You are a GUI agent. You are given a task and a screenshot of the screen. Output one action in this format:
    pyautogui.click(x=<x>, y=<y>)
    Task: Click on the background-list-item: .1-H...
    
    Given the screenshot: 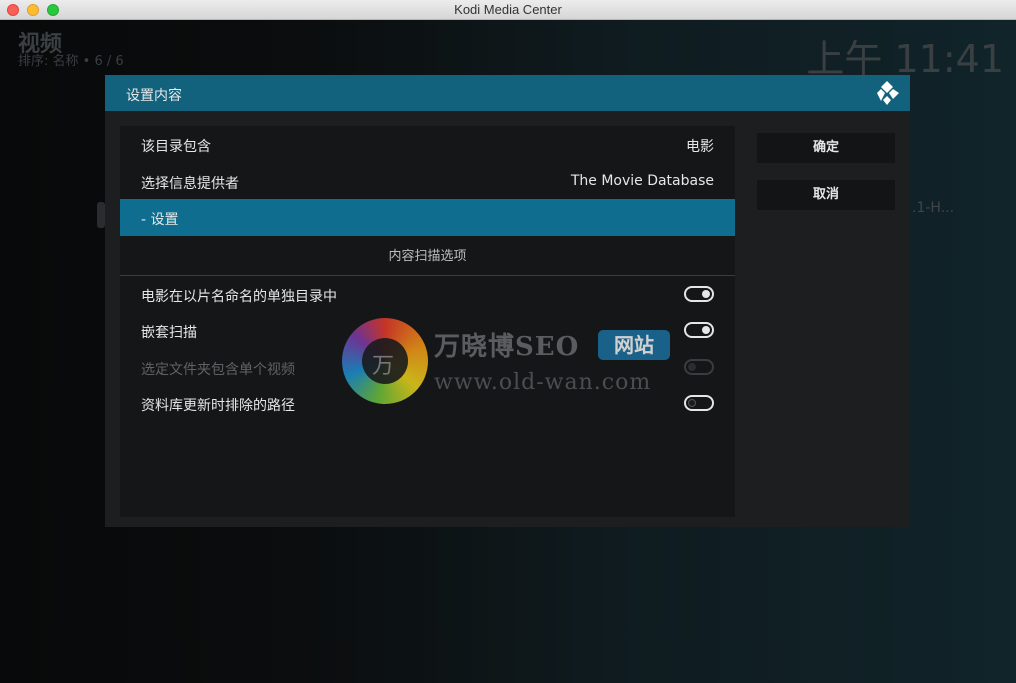 What is the action you would take?
    pyautogui.click(x=933, y=208)
    